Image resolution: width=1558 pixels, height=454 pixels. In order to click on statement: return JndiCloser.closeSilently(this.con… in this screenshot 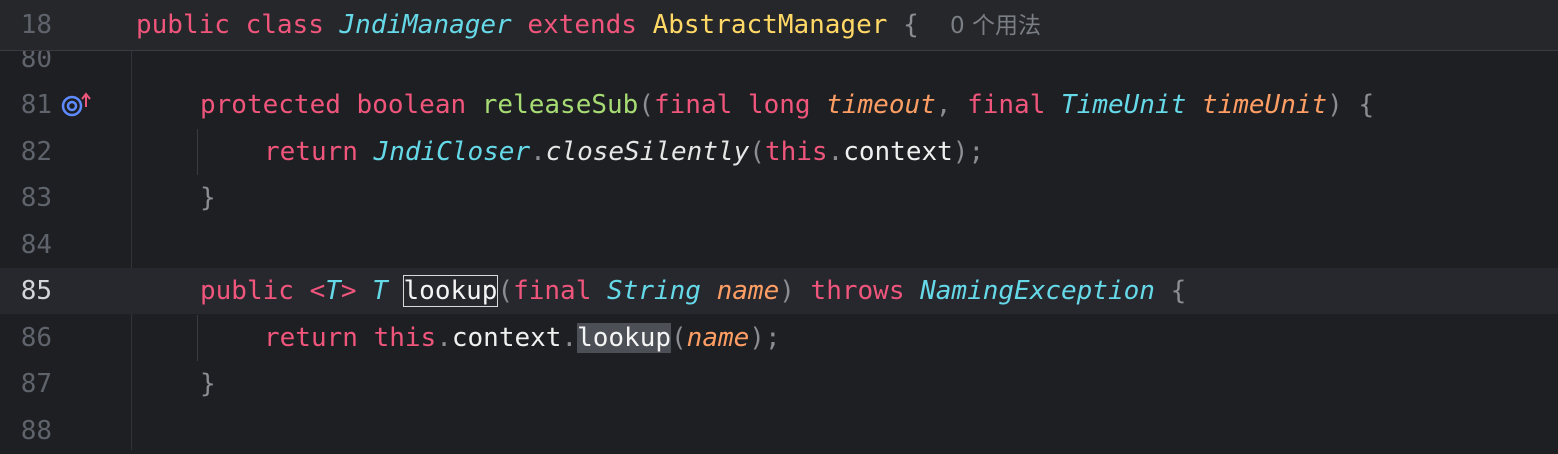, I will do `click(624, 152)`.